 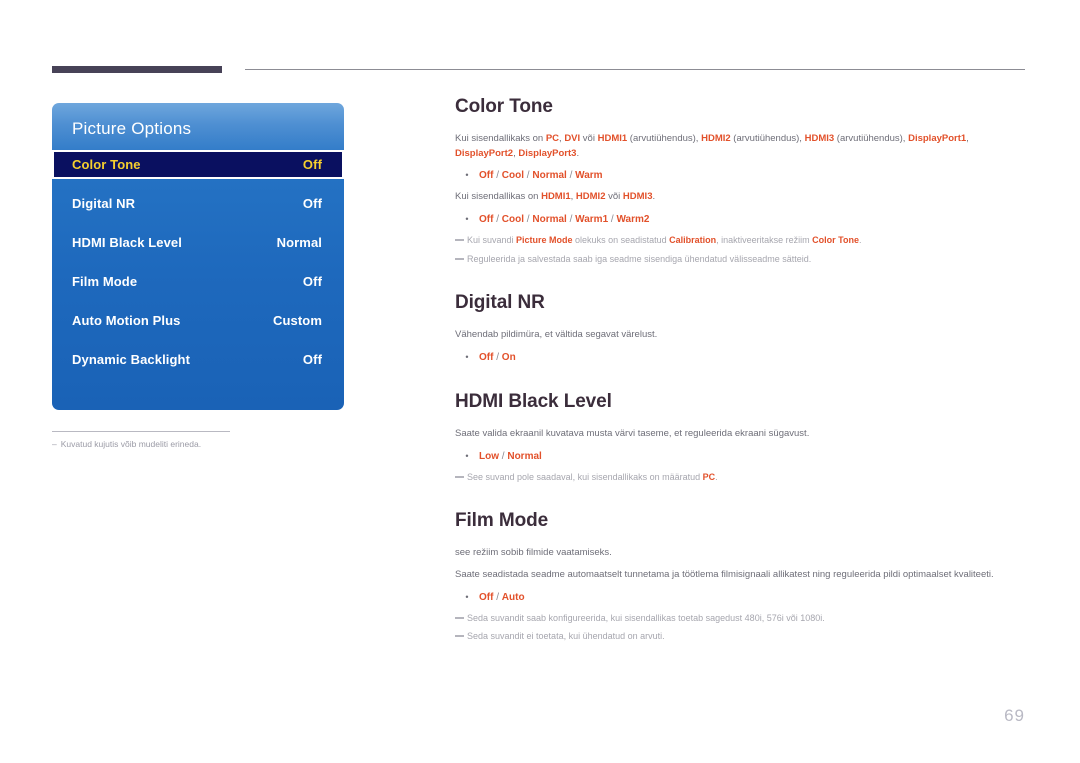 What do you see at coordinates (137, 69) in the screenshot?
I see `header-accent-bar` at bounding box center [137, 69].